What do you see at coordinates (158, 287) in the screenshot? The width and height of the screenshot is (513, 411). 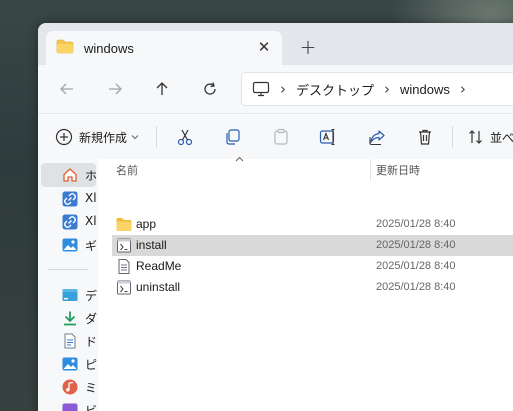 I see `file-name: uninstall` at bounding box center [158, 287].